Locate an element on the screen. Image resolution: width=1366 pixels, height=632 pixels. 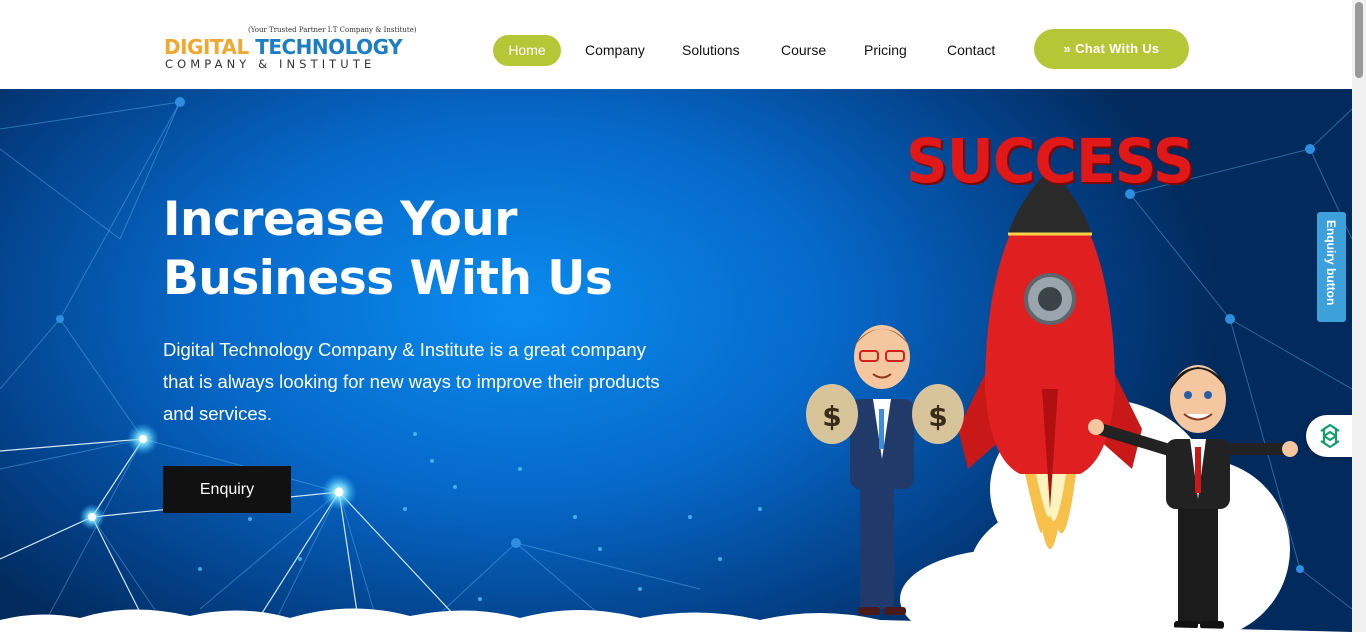
ai-assistant-button is located at coordinates (1329, 436).